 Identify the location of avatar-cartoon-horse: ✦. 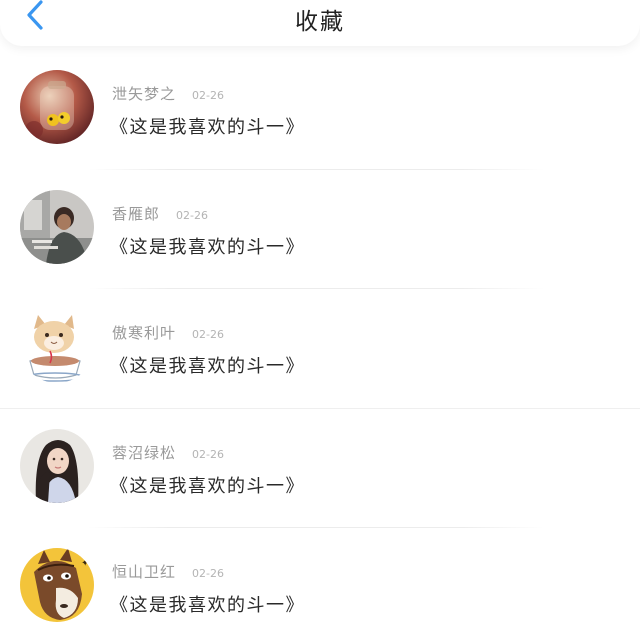
(57, 585).